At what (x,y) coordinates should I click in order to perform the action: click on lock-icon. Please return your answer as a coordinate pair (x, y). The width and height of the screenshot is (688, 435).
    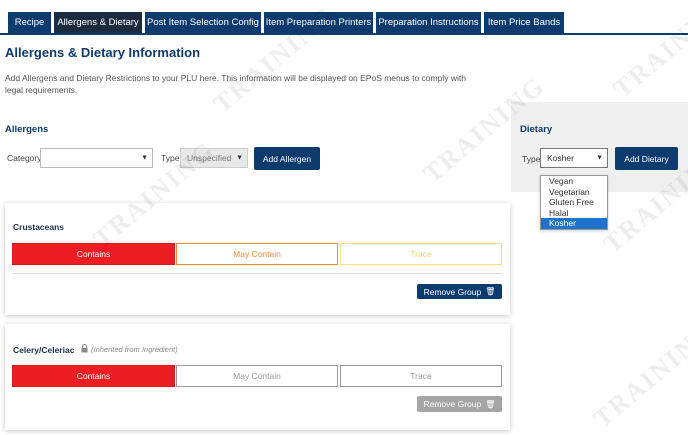
    Looking at the image, I should click on (84, 348).